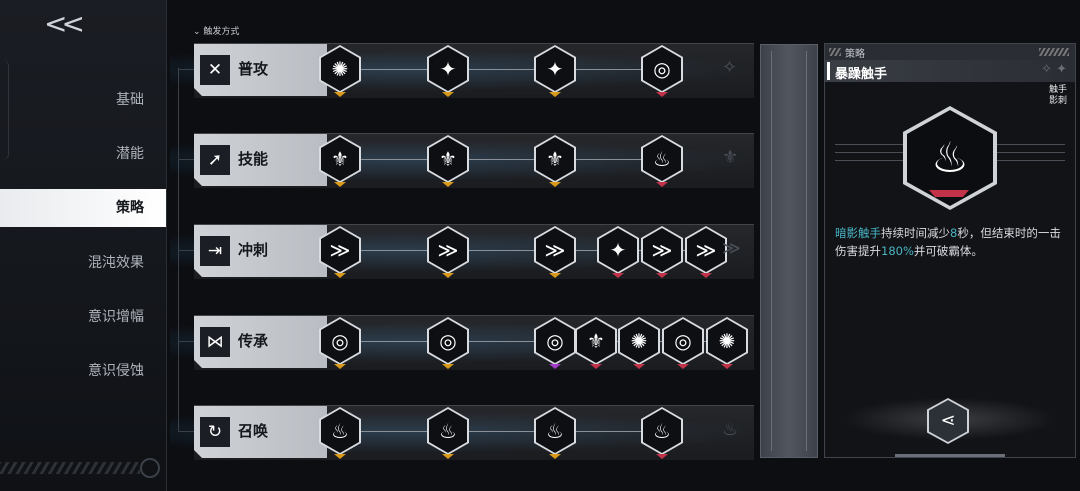 The height and width of the screenshot is (491, 1080). I want to click on category-label-4: ↻ 召唤, so click(260, 432).